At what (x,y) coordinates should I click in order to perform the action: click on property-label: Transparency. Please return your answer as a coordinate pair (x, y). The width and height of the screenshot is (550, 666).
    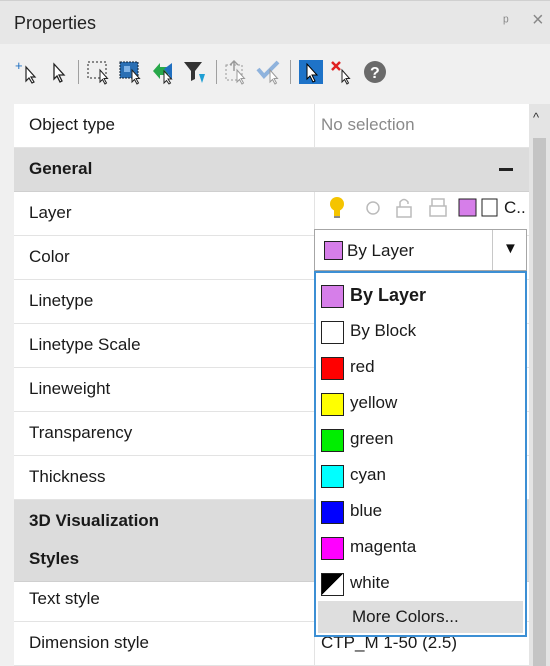
    Looking at the image, I should click on (81, 432).